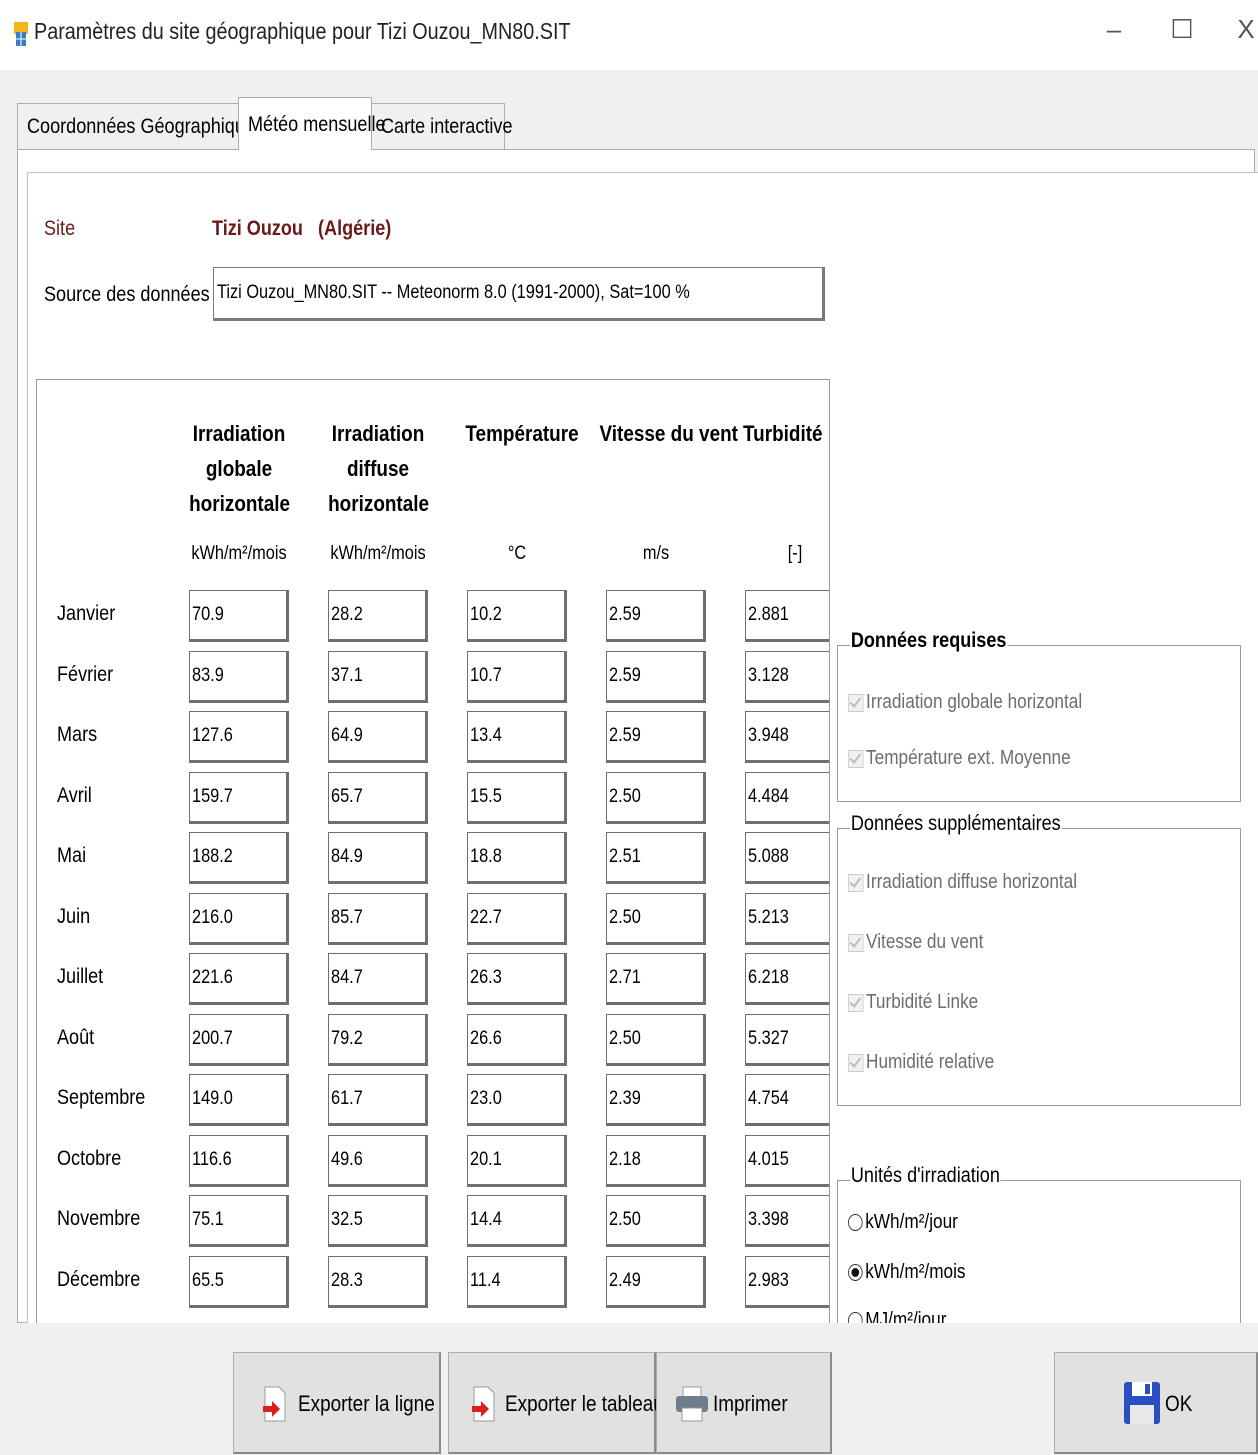  What do you see at coordinates (239, 553) in the screenshot?
I see `unit-global-irradiation: kWh/m²/mois` at bounding box center [239, 553].